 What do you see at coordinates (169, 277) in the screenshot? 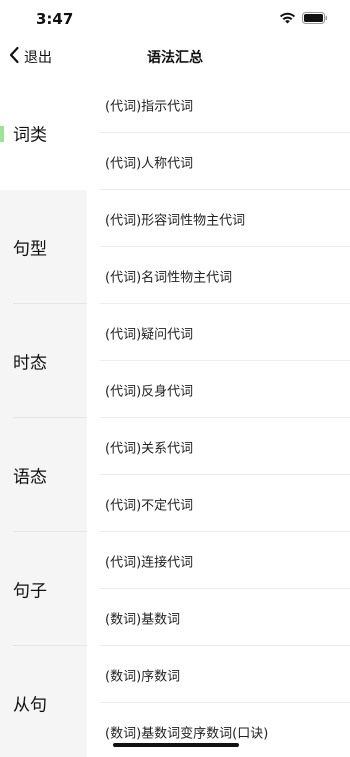
I see `list-item-label: (代词)名词性物主代词` at bounding box center [169, 277].